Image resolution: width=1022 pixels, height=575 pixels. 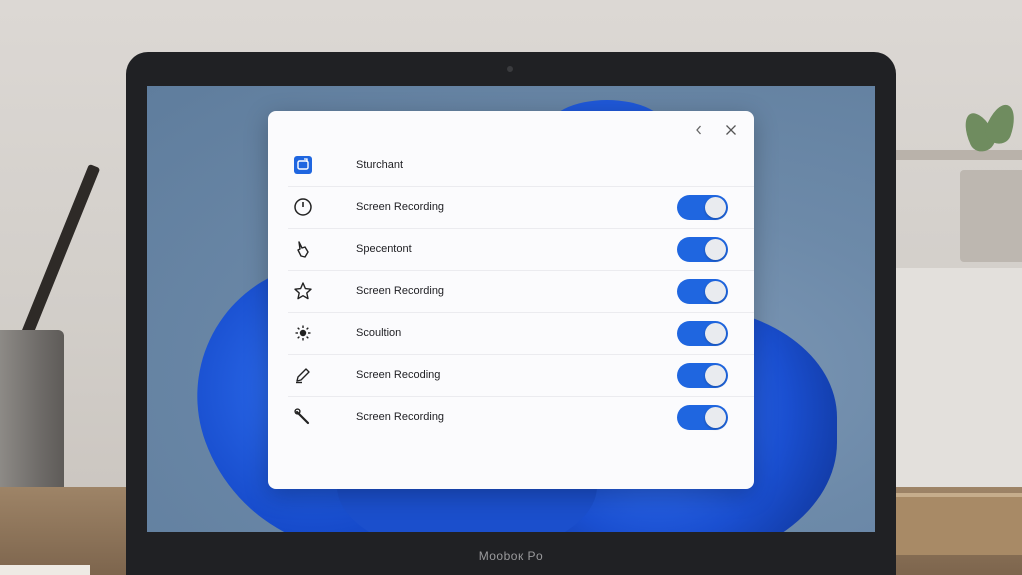 I want to click on list-item: Screen Recoding, so click(x=521, y=375).